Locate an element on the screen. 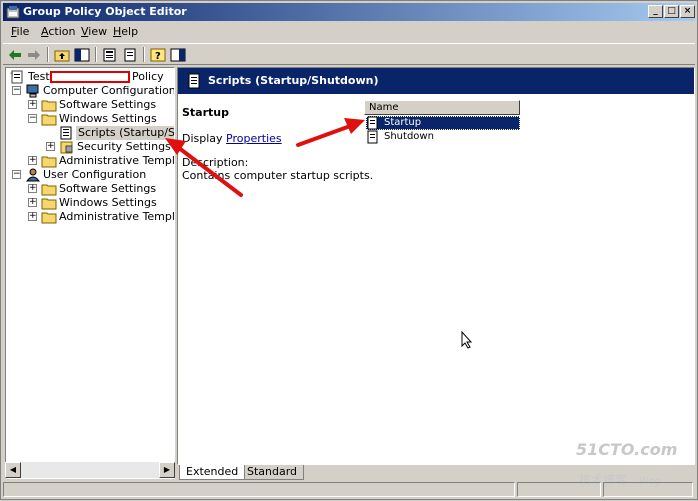 This screenshot has height=501, width=698. annotation-arrow-to-scripts is located at coordinates (210, 171).